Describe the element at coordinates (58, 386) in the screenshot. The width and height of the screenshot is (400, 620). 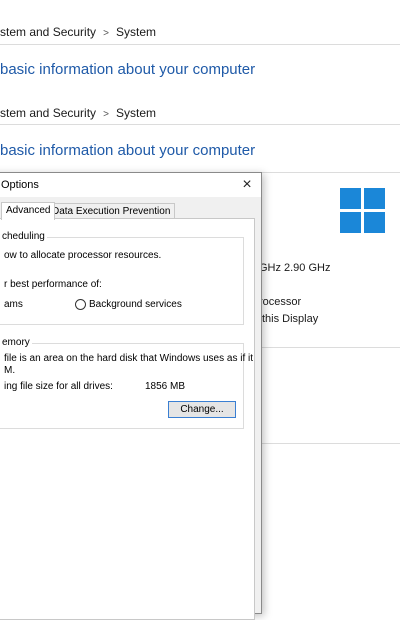
I see `paging-file-size-label: ing file size for all drives:` at that location.